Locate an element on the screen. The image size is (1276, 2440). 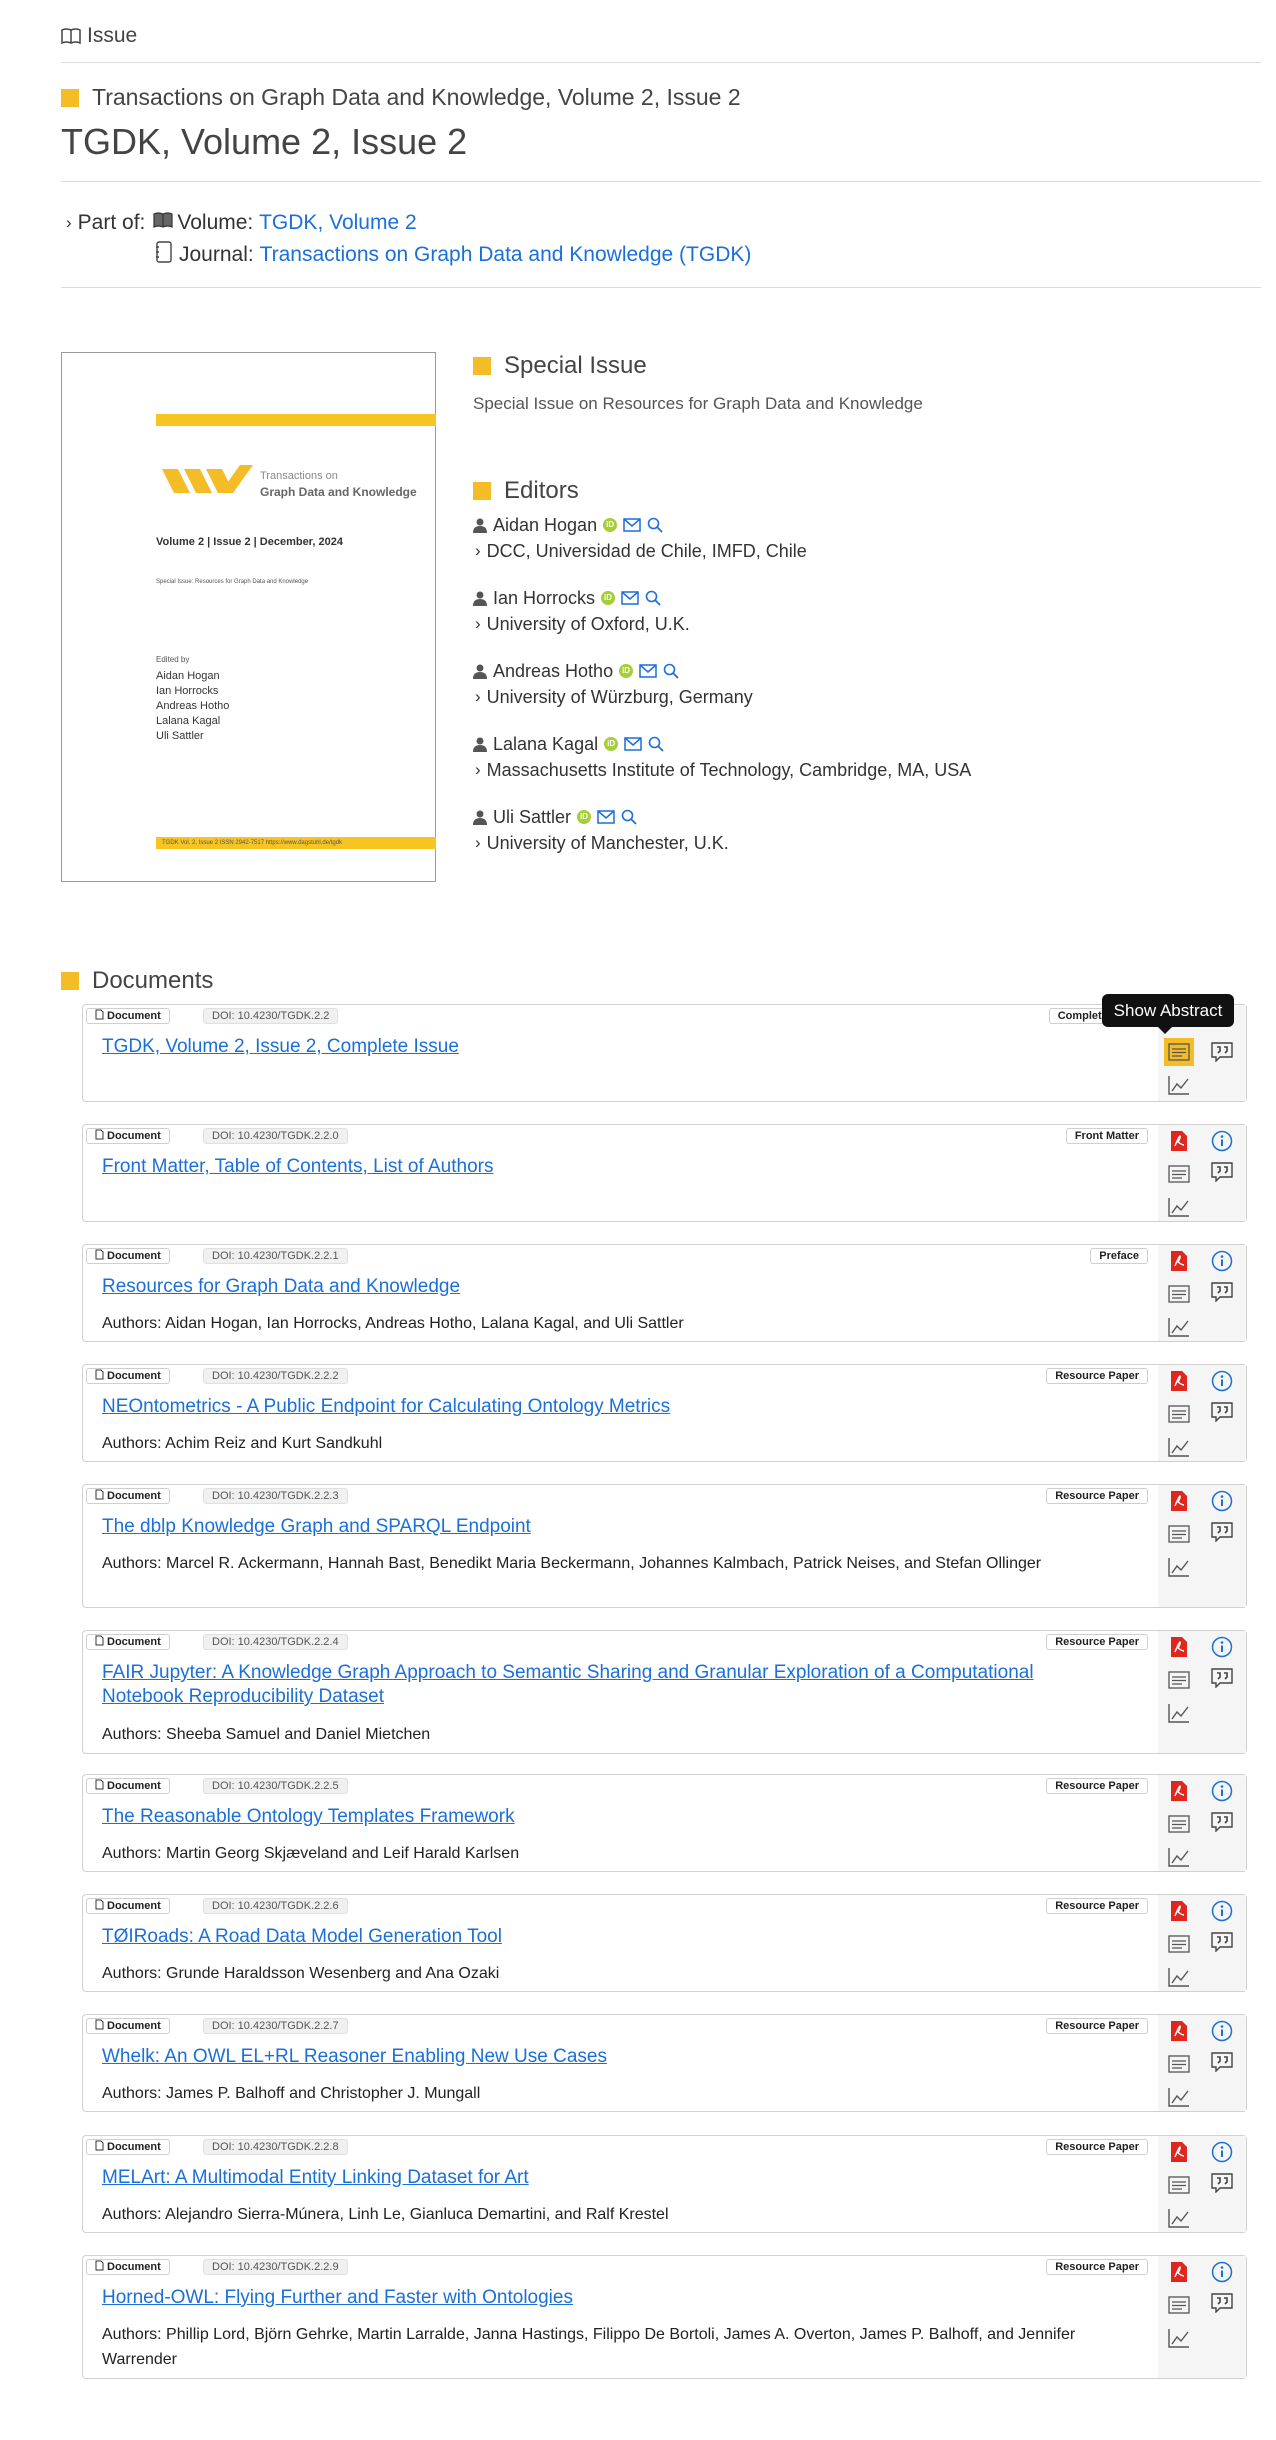
volume-link: TGDK, Volume 2 is located at coordinates (338, 223).